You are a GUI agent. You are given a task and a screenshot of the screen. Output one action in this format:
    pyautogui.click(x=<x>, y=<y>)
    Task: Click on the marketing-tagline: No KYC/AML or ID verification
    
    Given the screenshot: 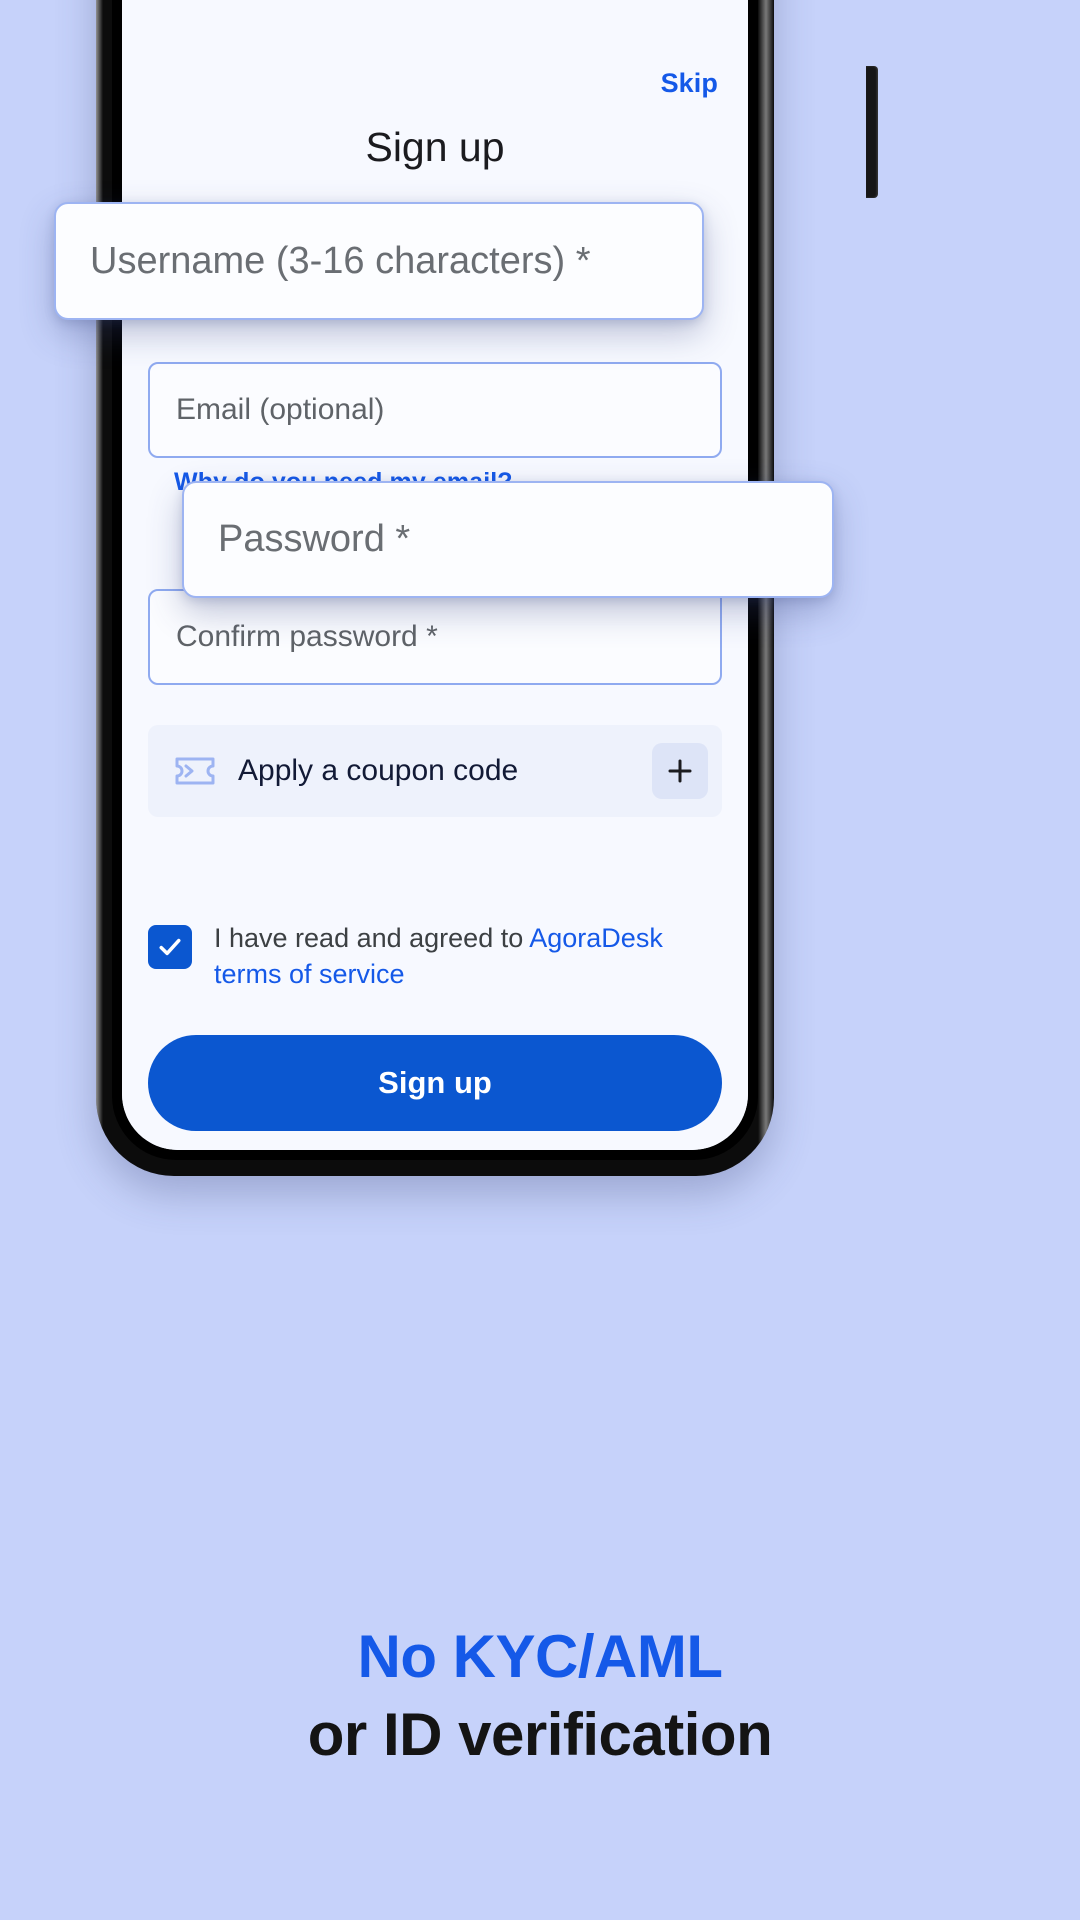 What is the action you would take?
    pyautogui.click(x=540, y=1696)
    